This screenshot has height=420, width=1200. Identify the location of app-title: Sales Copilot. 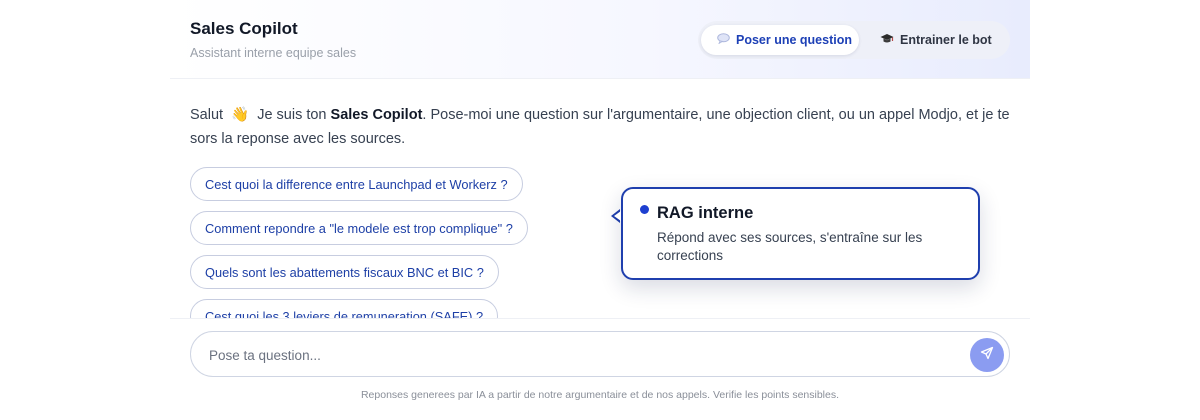
(244, 28).